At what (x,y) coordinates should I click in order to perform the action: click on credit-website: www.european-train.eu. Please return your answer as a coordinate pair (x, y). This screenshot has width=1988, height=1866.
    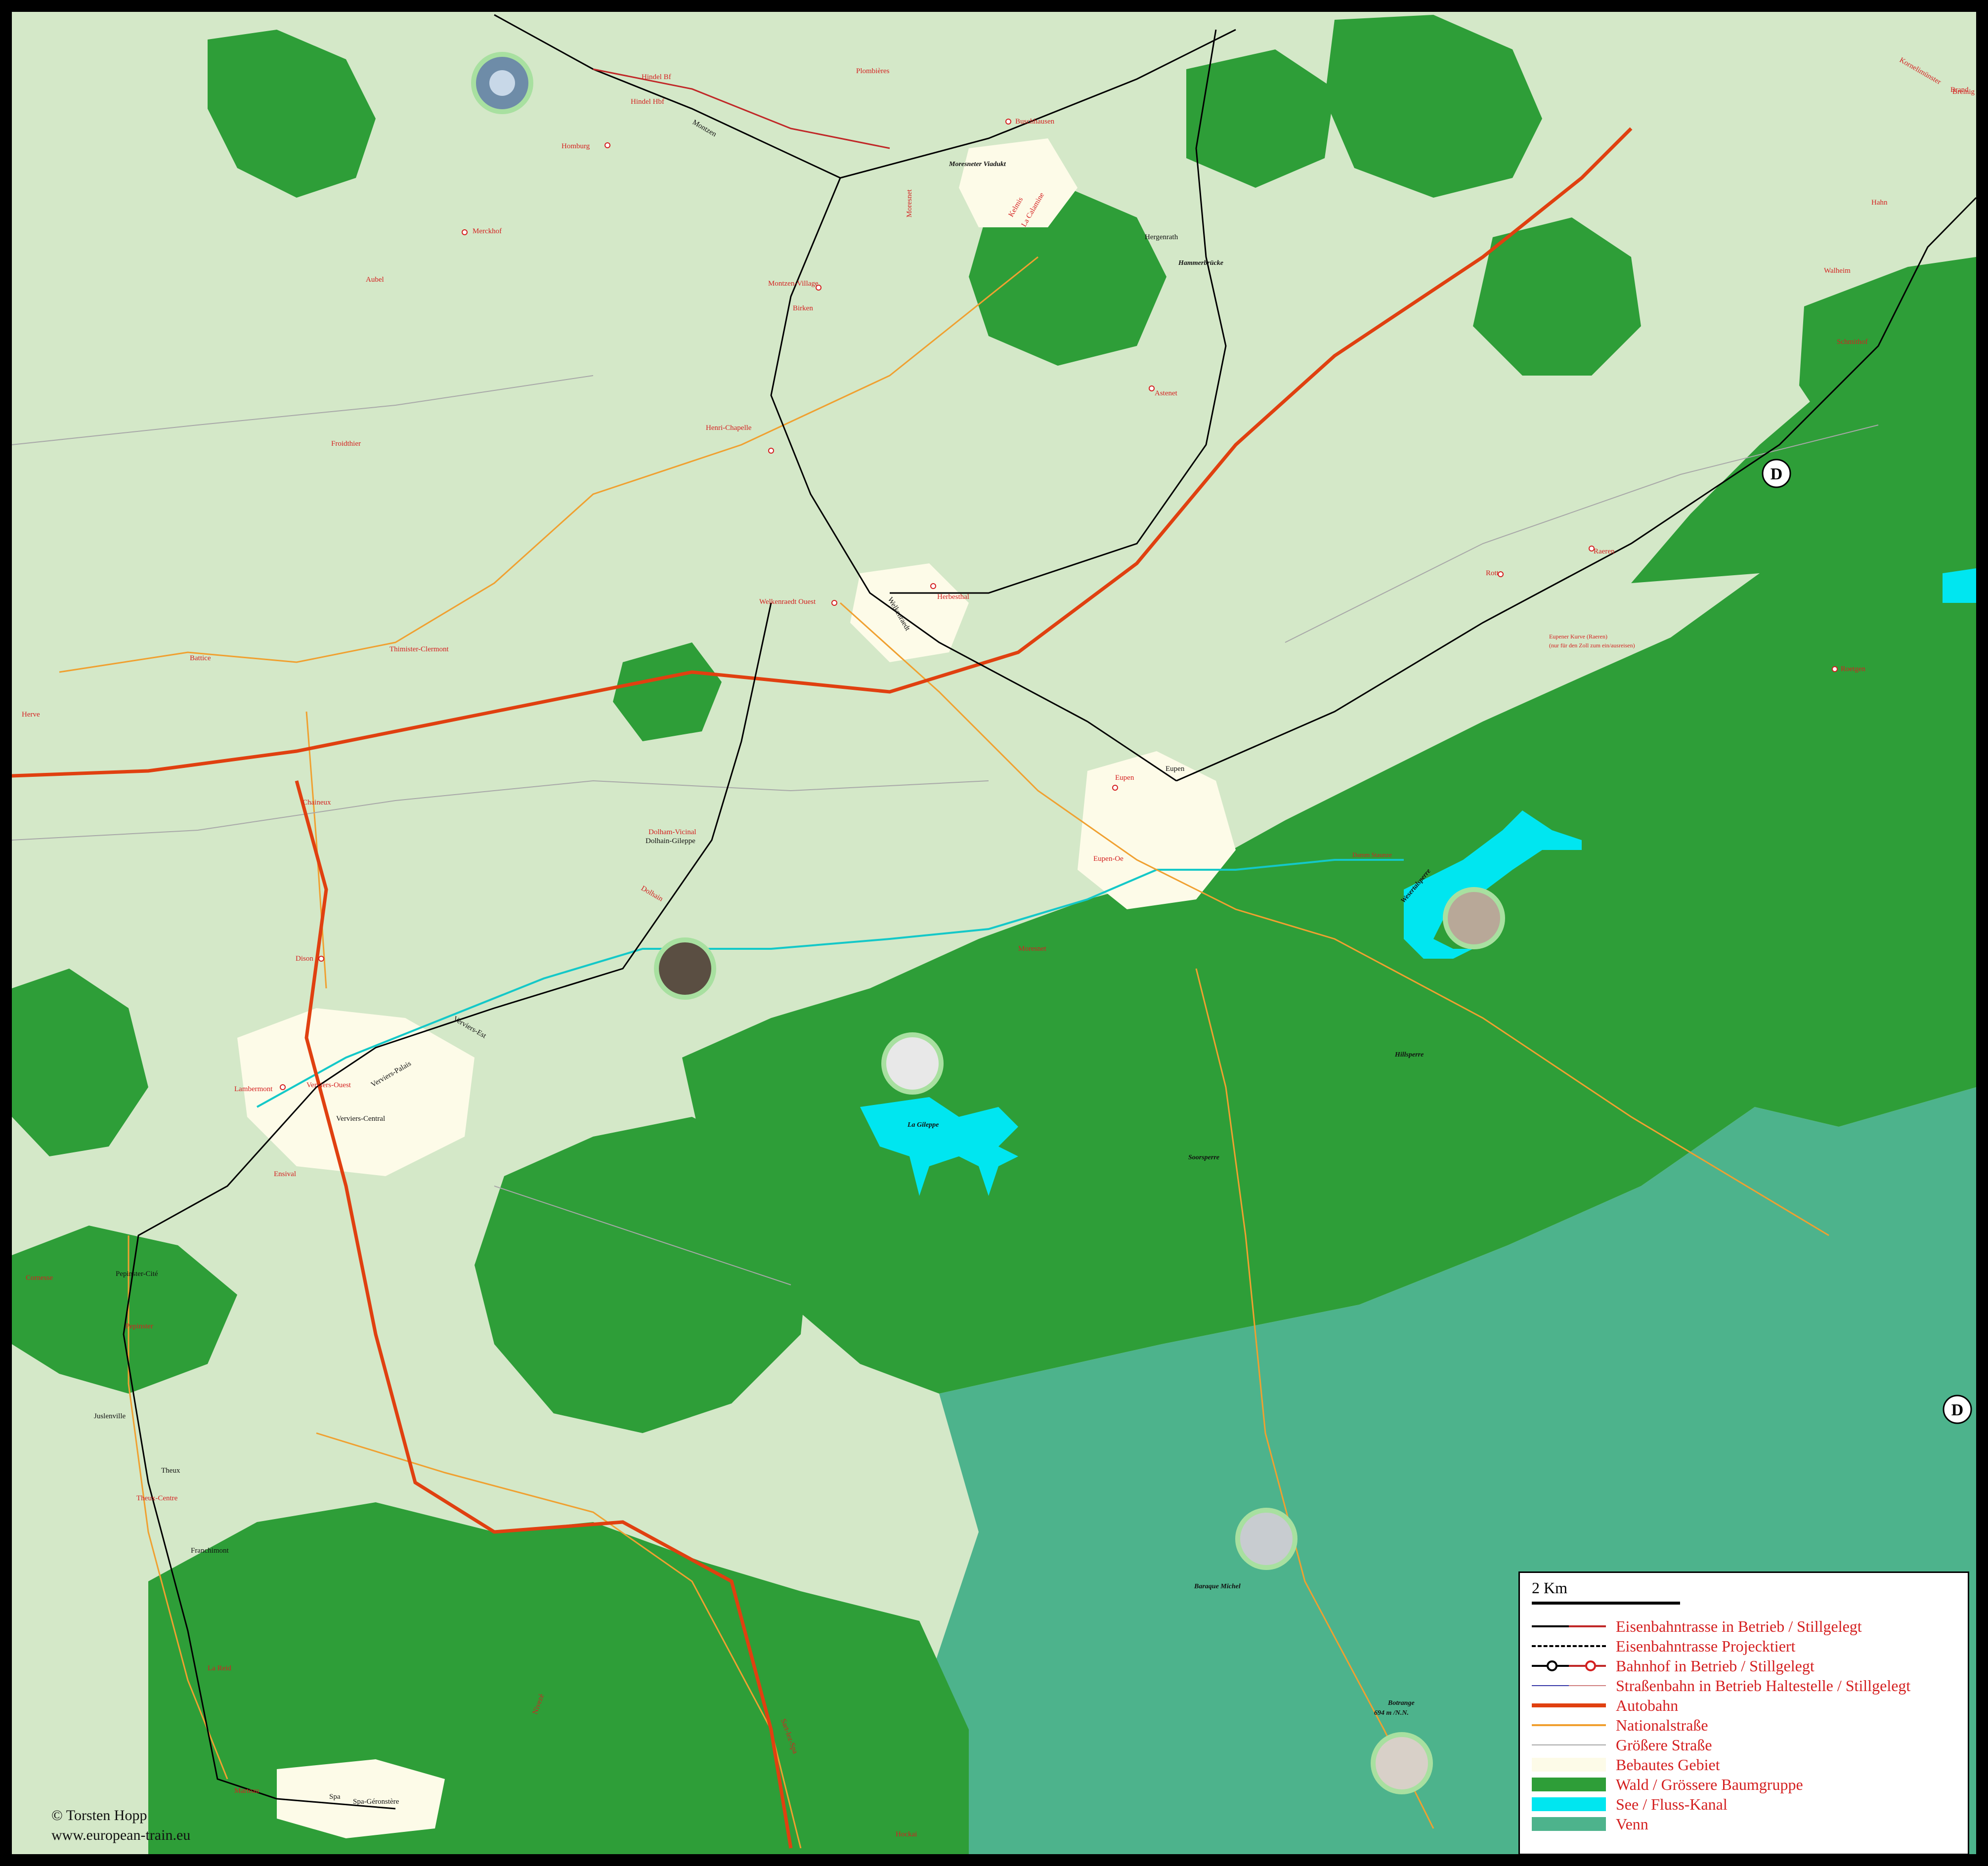
    Looking at the image, I should click on (120, 1835).